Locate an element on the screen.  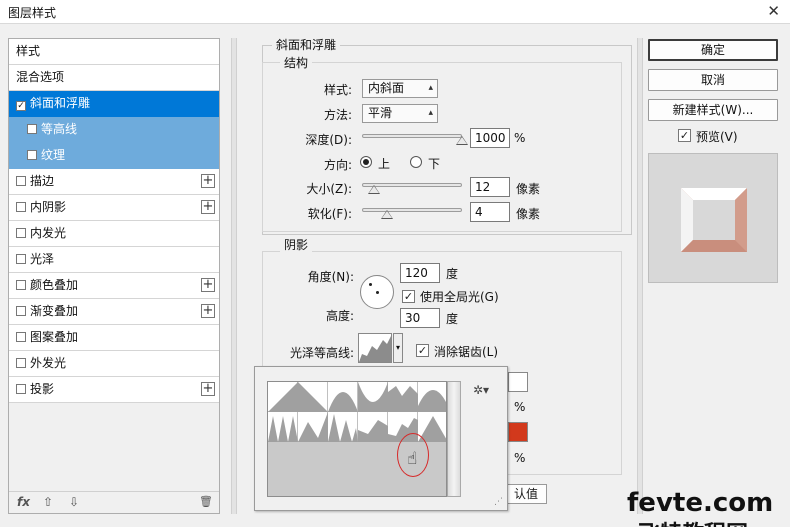
depth-slider is located at coordinates (412, 136).